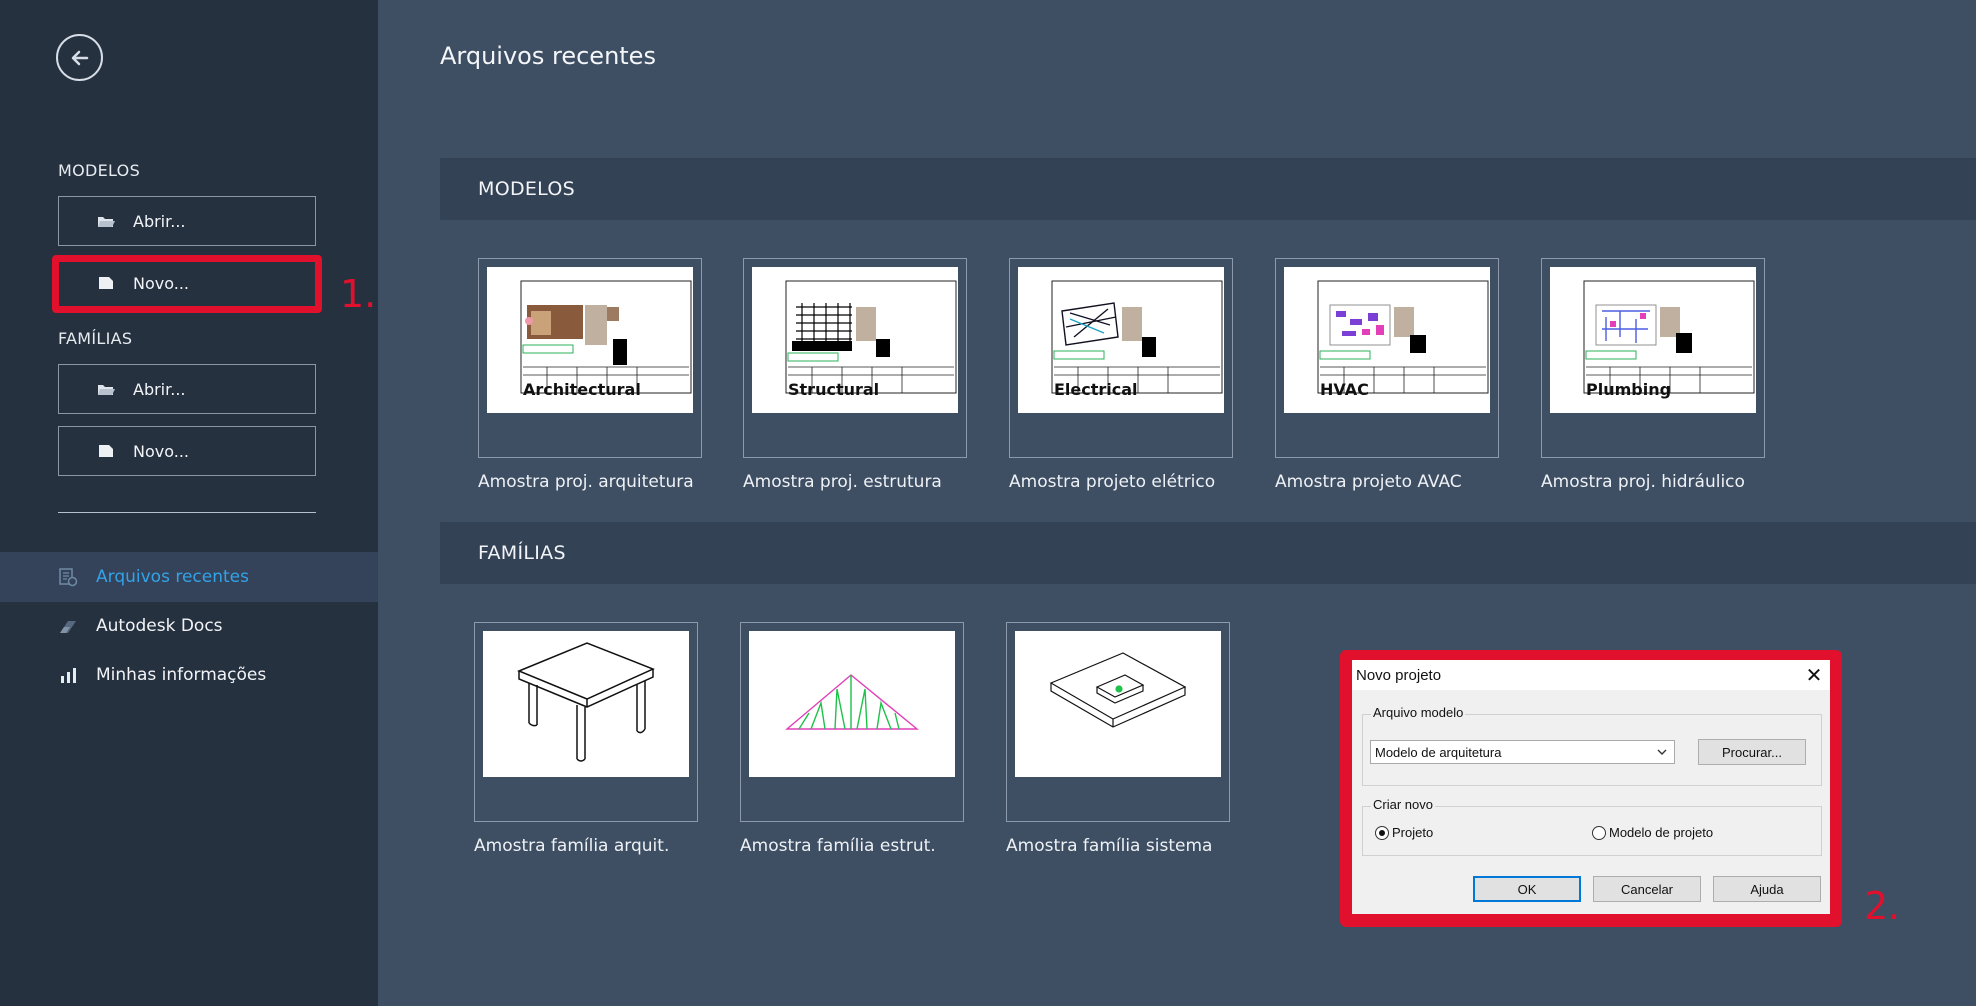  I want to click on sheet-thumbnail: Structural, so click(855, 340).